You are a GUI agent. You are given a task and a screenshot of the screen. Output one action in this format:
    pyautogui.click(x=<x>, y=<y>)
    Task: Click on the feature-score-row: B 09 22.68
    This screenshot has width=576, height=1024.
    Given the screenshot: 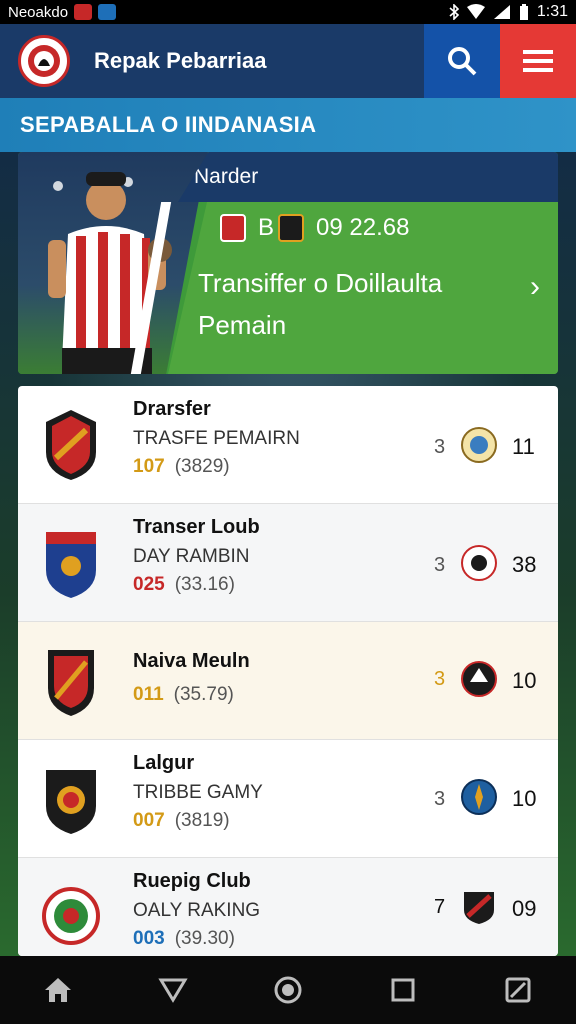 What is the action you would take?
    pyautogui.click(x=314, y=228)
    